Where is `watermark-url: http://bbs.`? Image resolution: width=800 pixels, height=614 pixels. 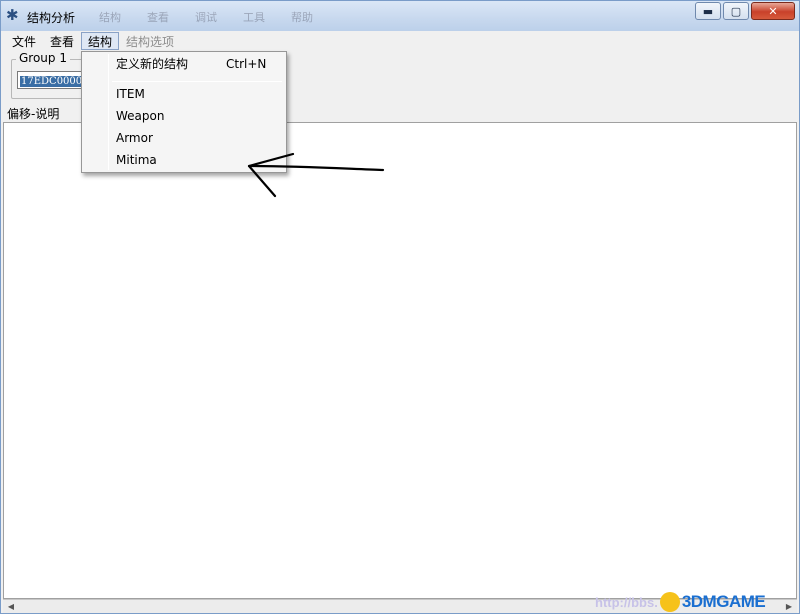
watermark-url: http://bbs. is located at coordinates (626, 602).